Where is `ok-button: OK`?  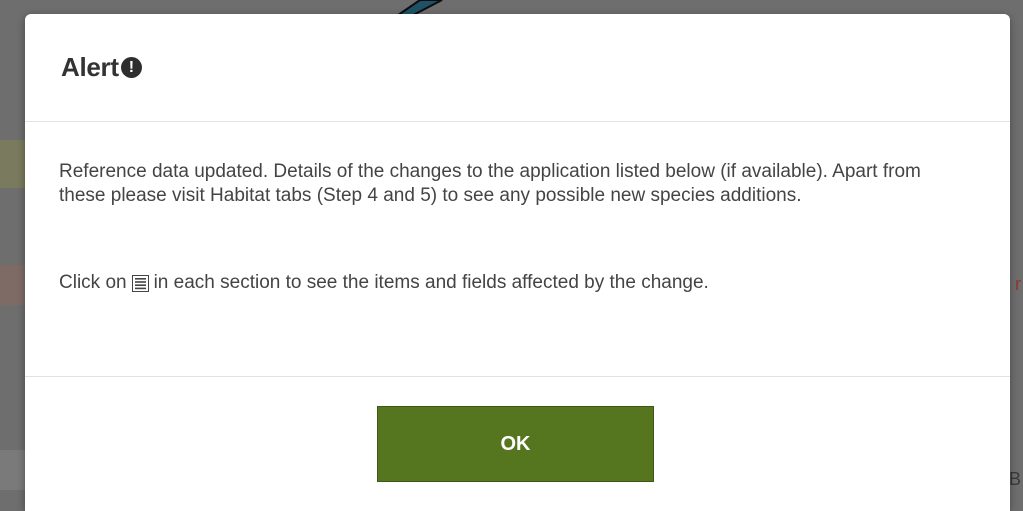 ok-button: OK is located at coordinates (515, 444).